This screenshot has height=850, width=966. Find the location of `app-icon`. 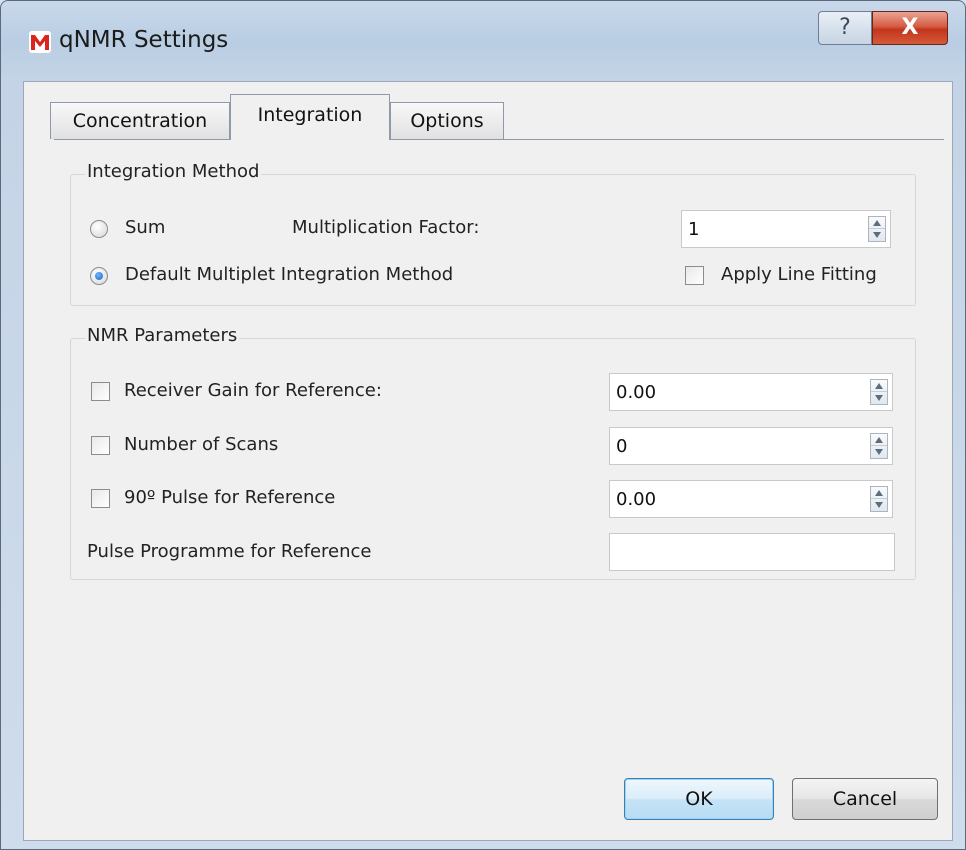

app-icon is located at coordinates (40, 42).